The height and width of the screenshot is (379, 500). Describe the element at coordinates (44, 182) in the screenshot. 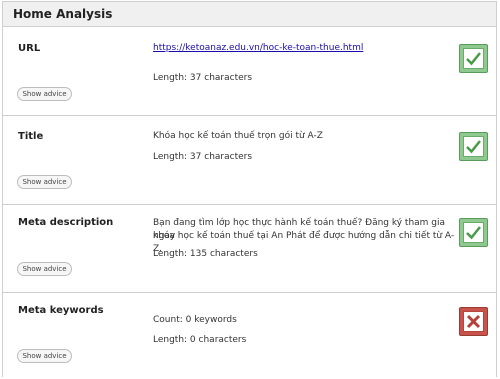

I see `title-show-advice-button: Show advice` at that location.